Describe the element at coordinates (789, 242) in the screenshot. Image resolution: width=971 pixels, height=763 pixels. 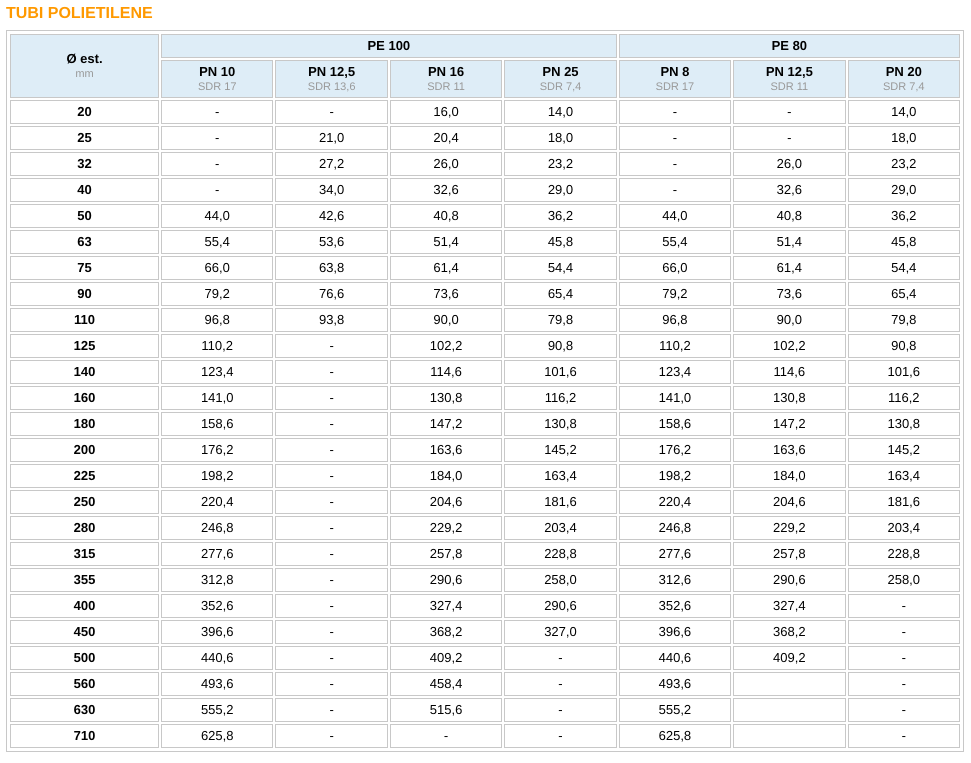
I see `table-cell: 51,4` at that location.